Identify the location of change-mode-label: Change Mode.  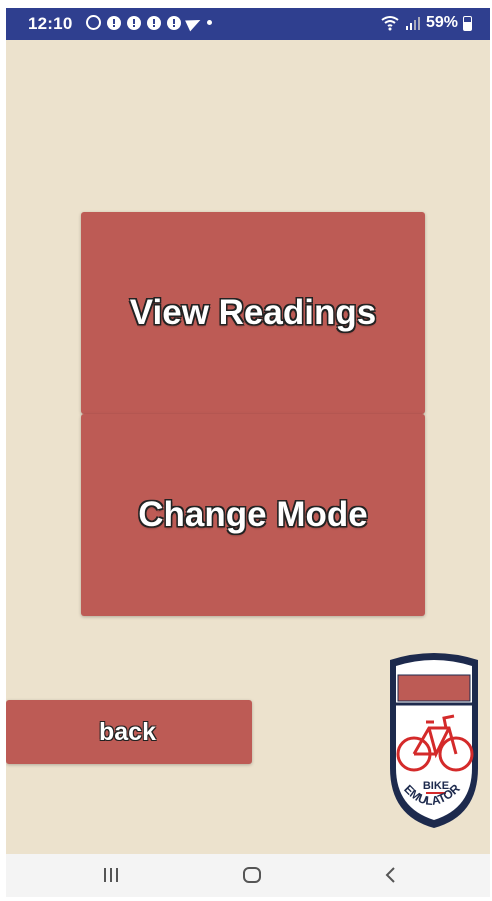
(253, 514).